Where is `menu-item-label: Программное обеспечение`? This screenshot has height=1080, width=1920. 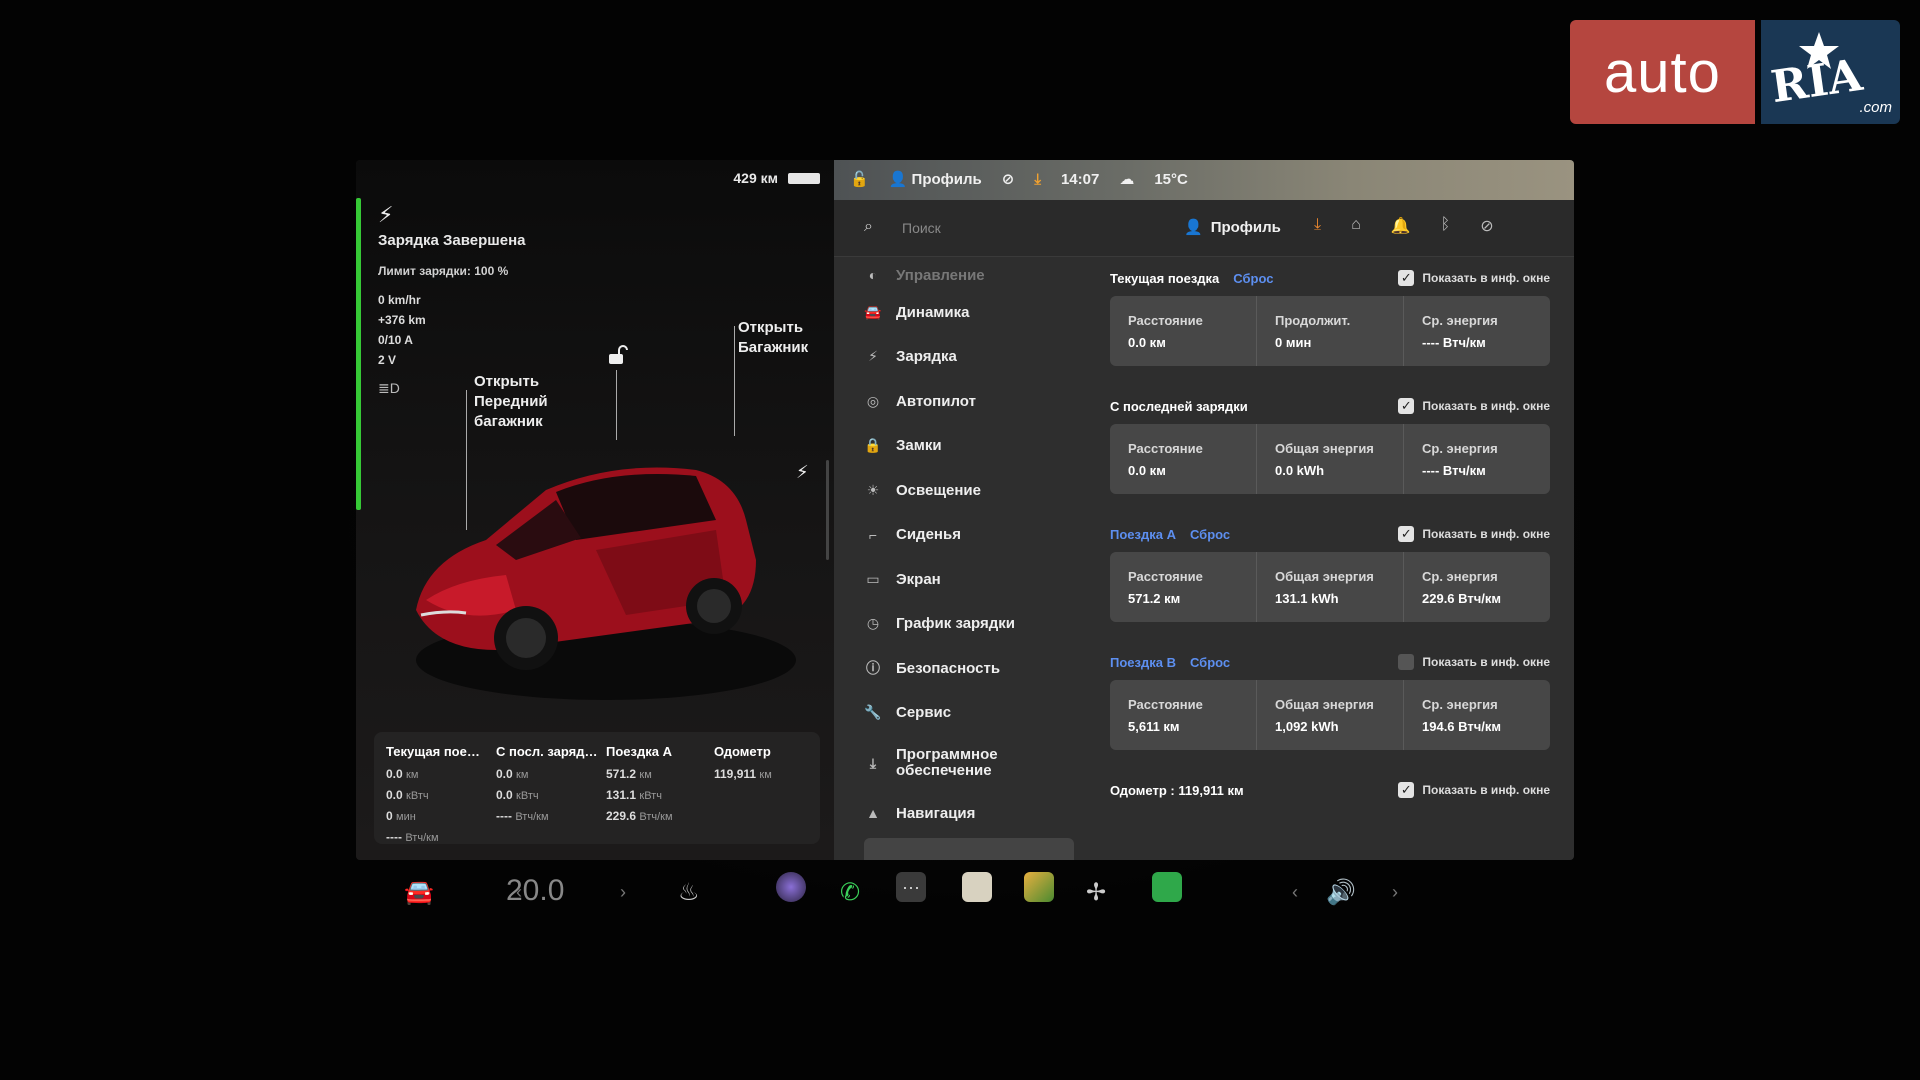 menu-item-label: Программное обеспечение is located at coordinates (947, 762).